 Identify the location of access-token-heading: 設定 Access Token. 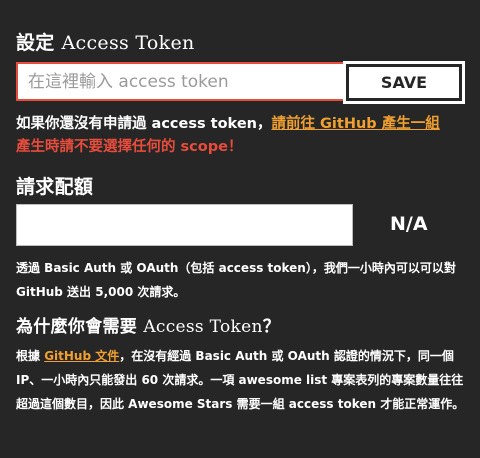
(105, 41).